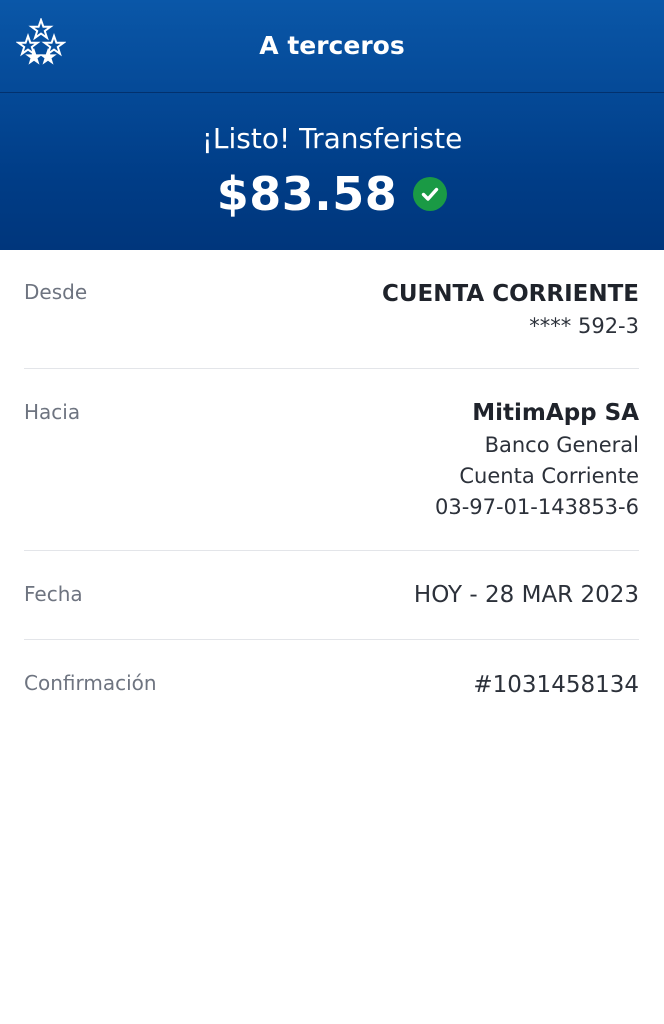 This screenshot has height=1024, width=664. I want to click on date-values: HOY - 28 MAR 2023, so click(526, 595).